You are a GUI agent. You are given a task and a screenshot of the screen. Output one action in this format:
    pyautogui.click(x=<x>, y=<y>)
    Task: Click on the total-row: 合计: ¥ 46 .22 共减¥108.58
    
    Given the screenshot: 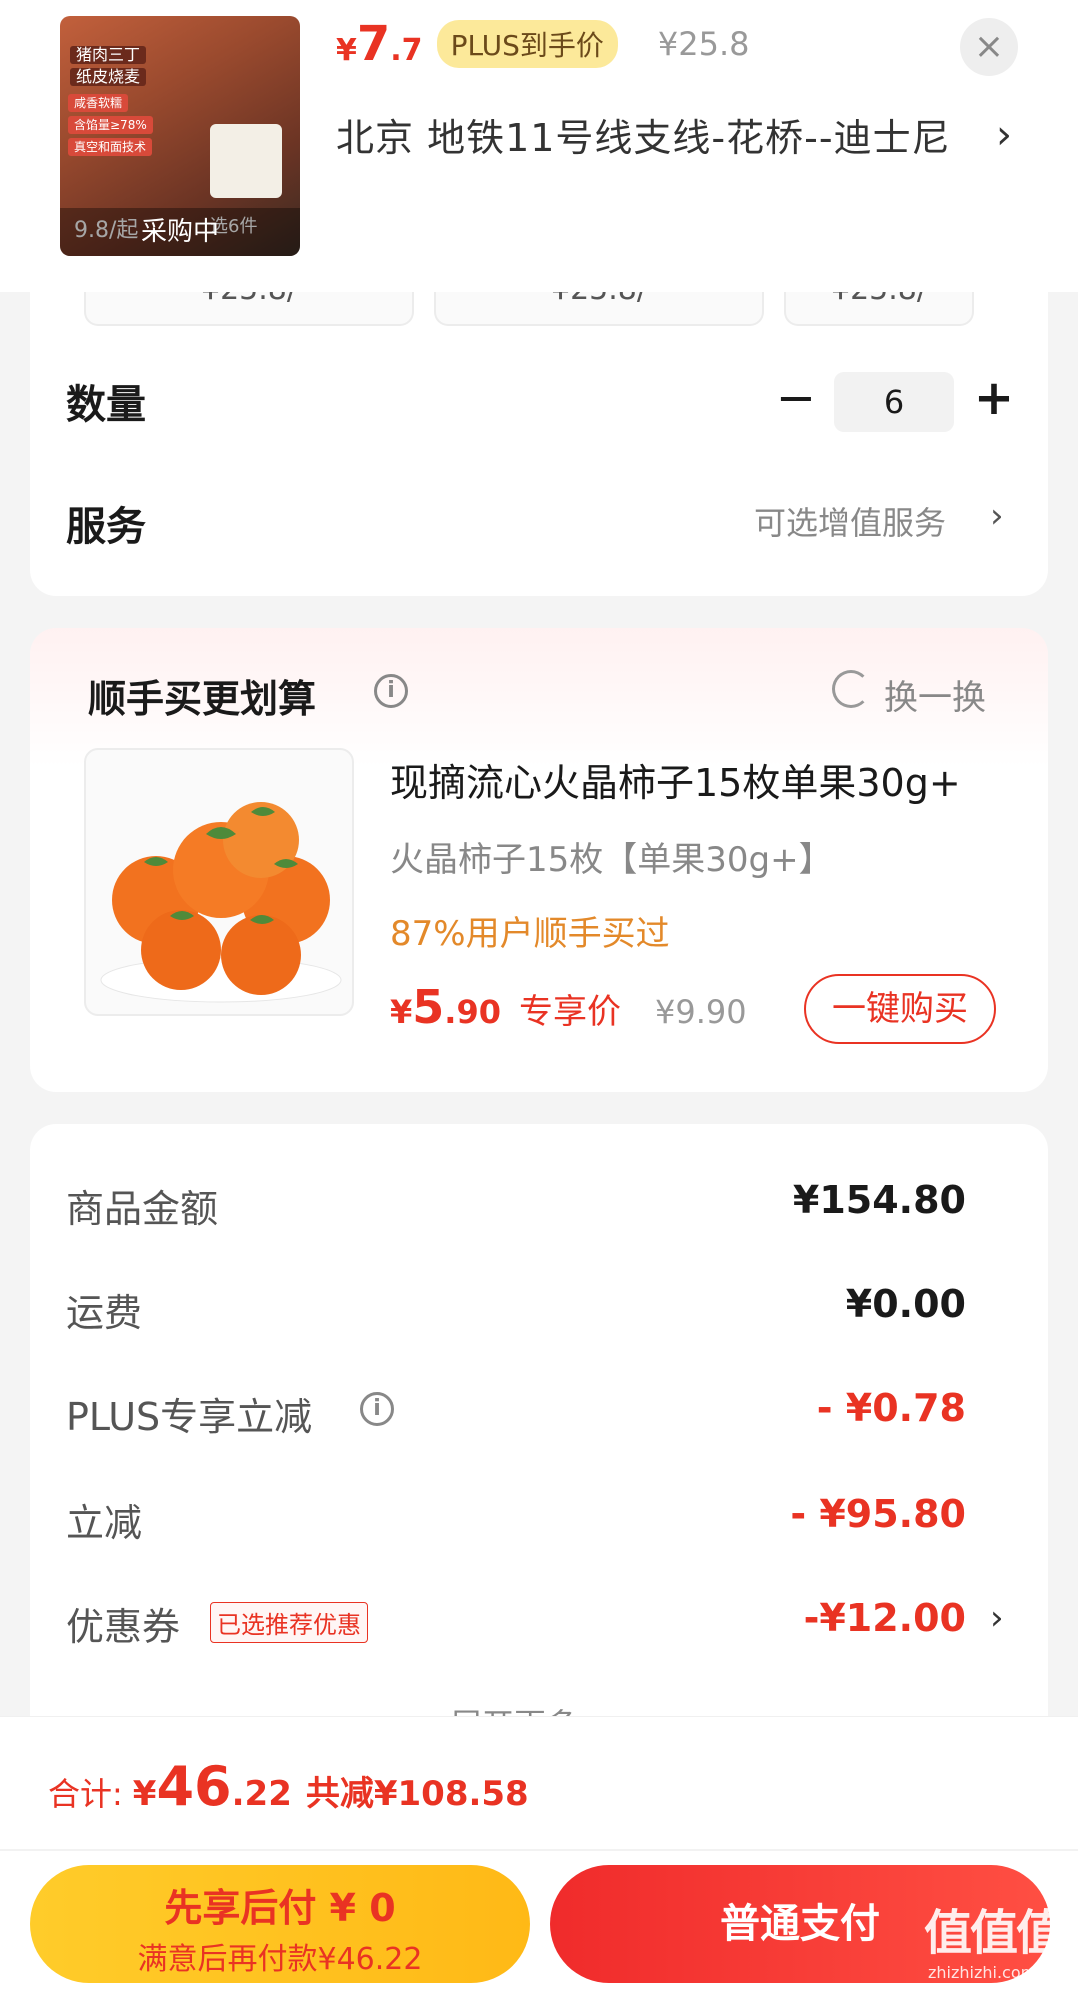 What is the action you would take?
    pyautogui.click(x=288, y=1786)
    